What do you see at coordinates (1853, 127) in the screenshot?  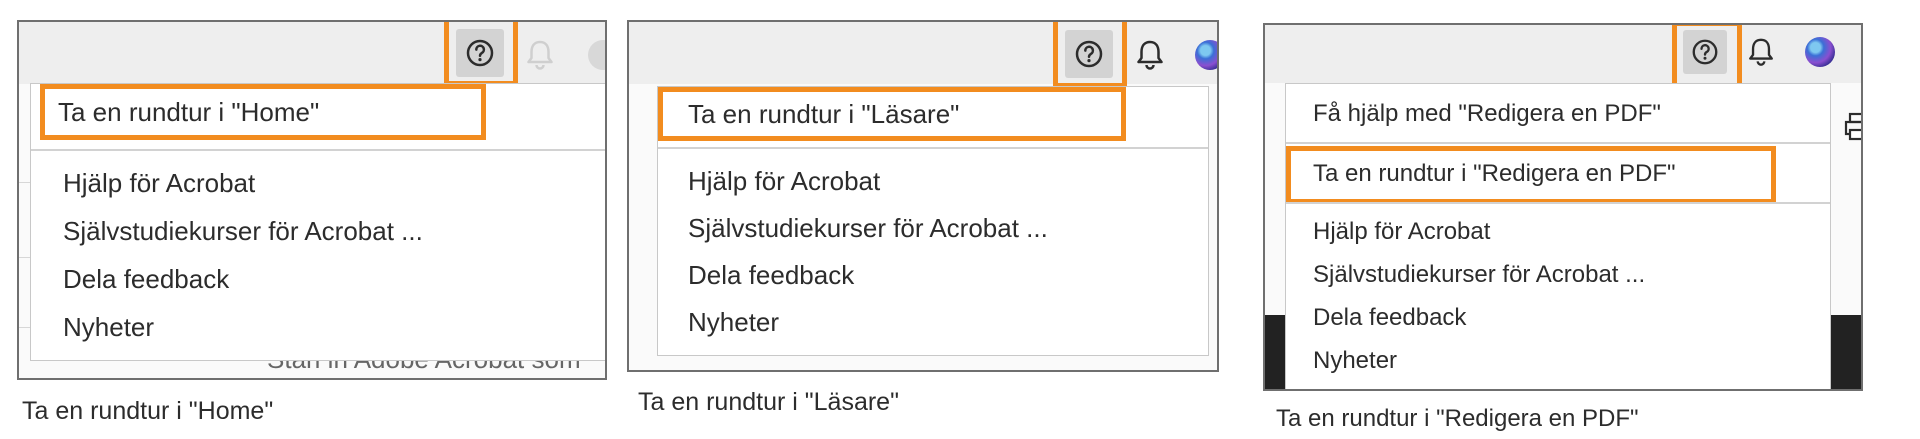 I see `print-icon` at bounding box center [1853, 127].